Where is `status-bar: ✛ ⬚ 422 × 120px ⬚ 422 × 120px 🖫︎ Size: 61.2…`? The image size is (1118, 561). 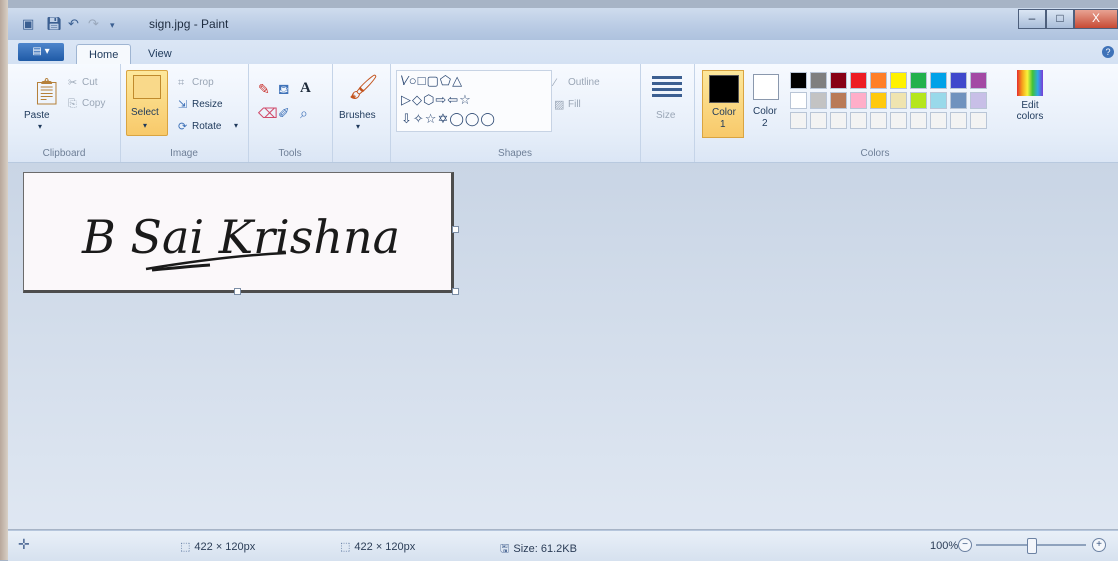
status-bar: ✛ ⬚ 422 × 120px ⬚ 422 × 120px 🖫︎ Size: 61.2… is located at coordinates (563, 545).